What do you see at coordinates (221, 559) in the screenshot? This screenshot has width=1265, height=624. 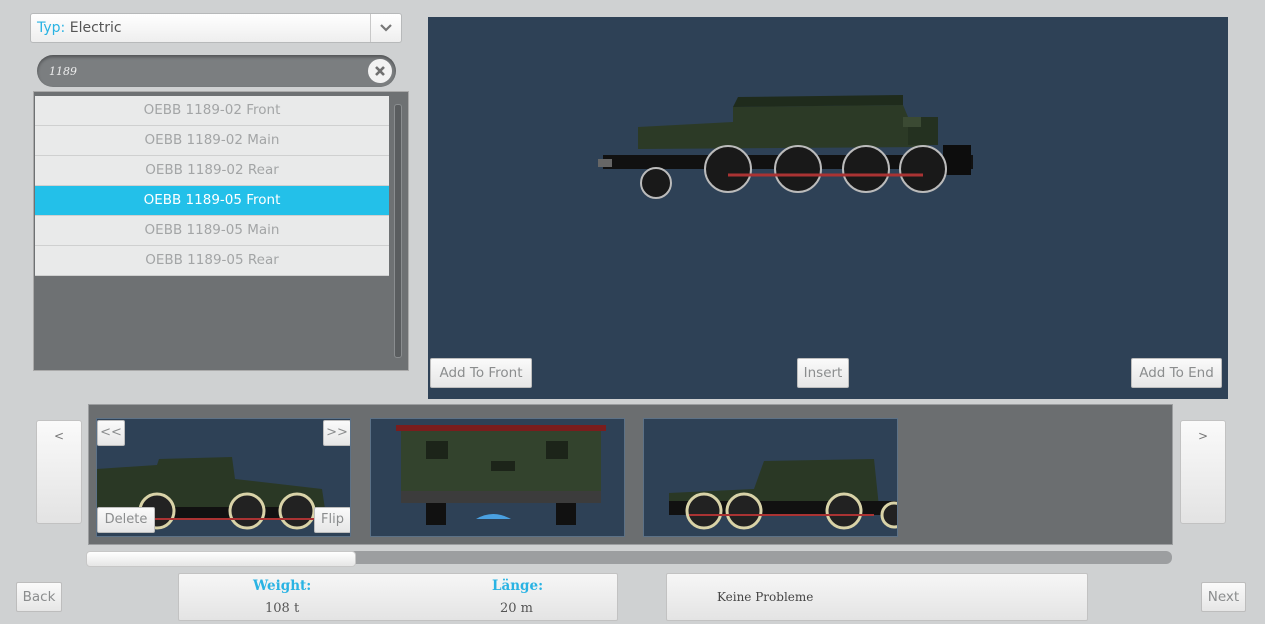 I see `consist-scrollbar-thumb` at bounding box center [221, 559].